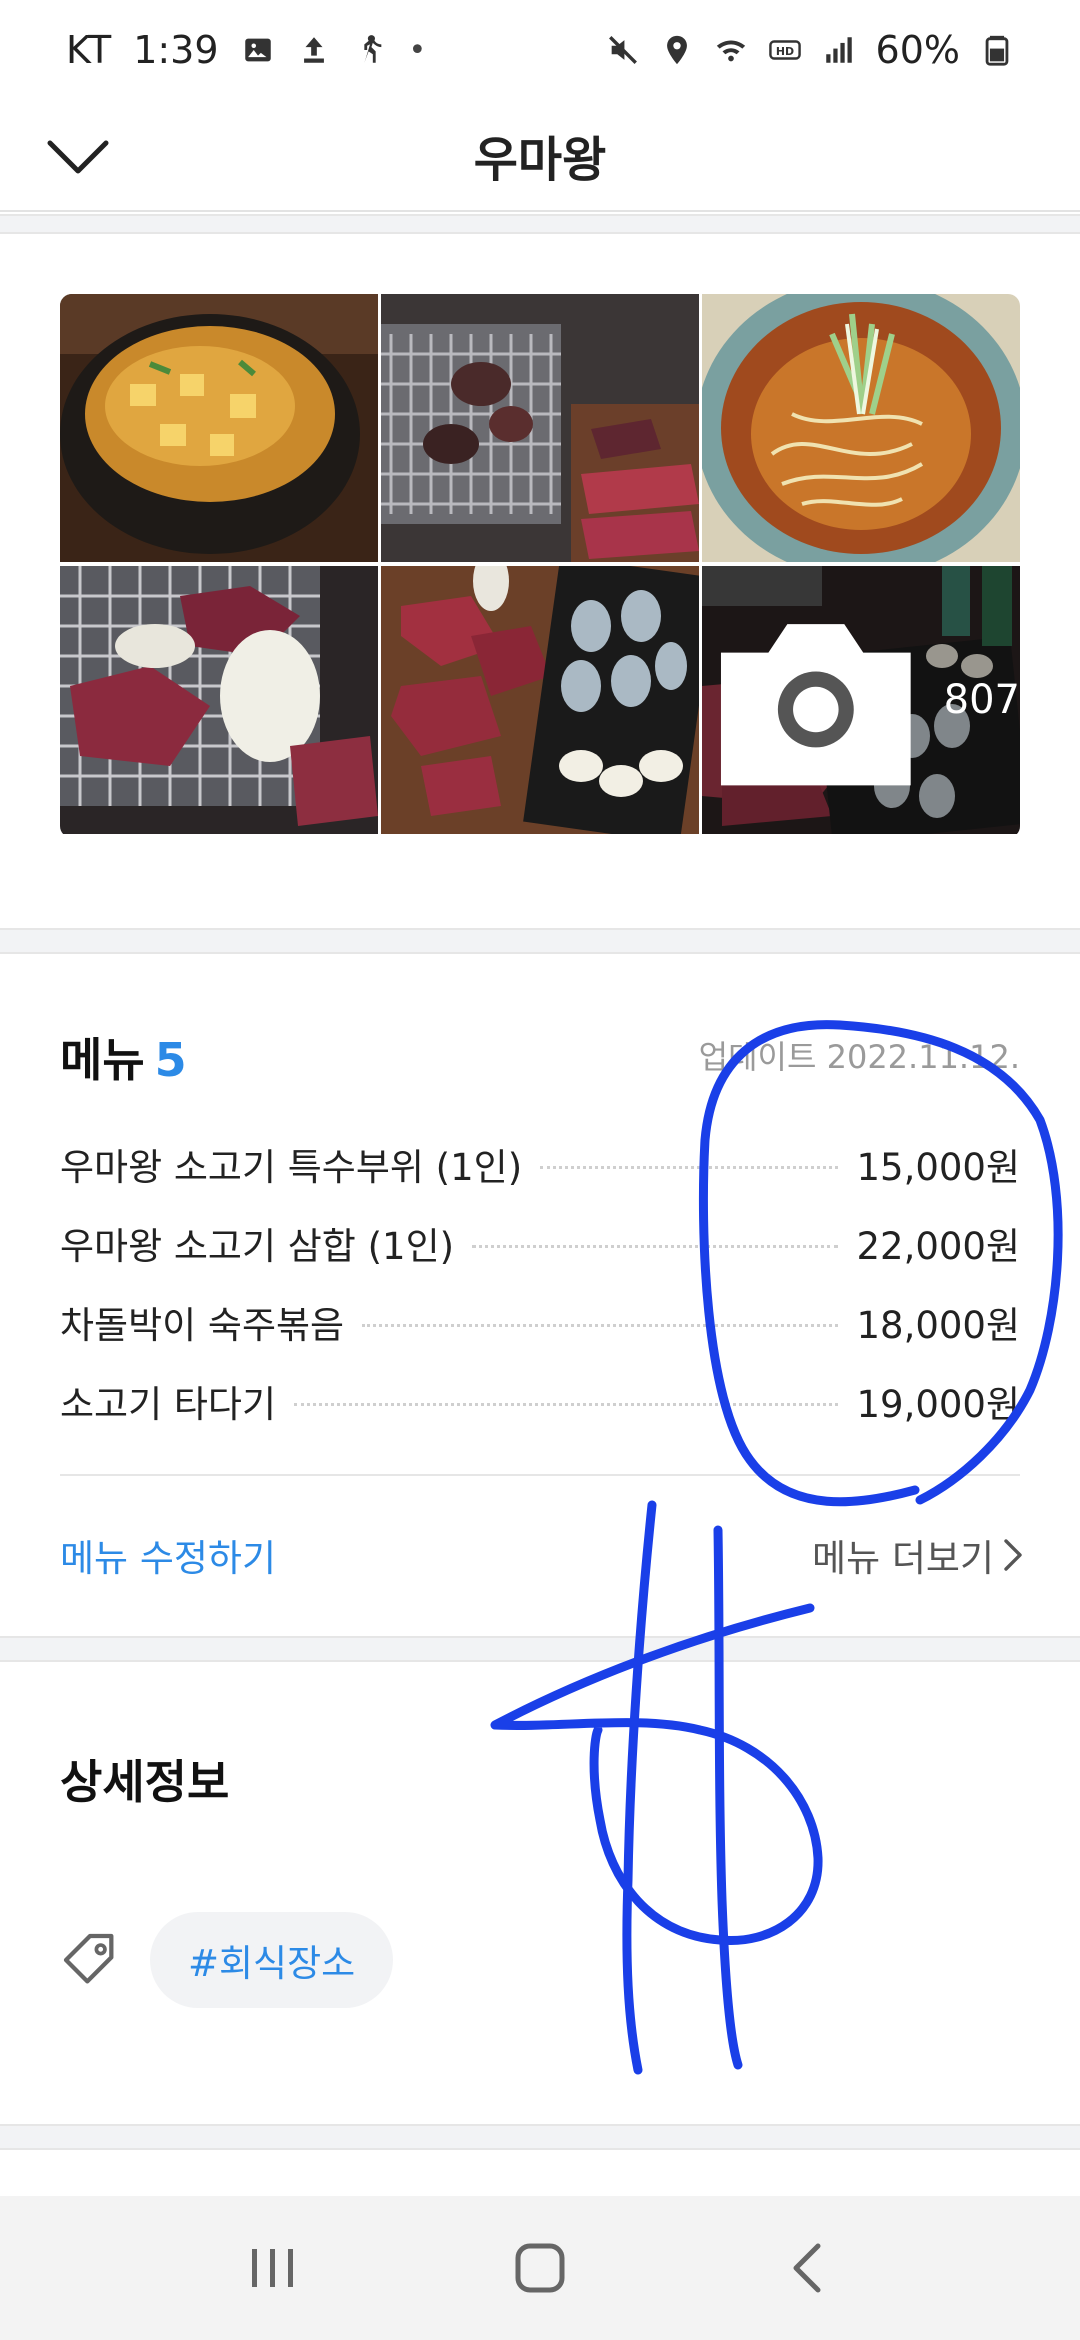 This screenshot has width=1080, height=2340. What do you see at coordinates (938, 1167) in the screenshot?
I see `menu-item-price: 15,000원` at bounding box center [938, 1167].